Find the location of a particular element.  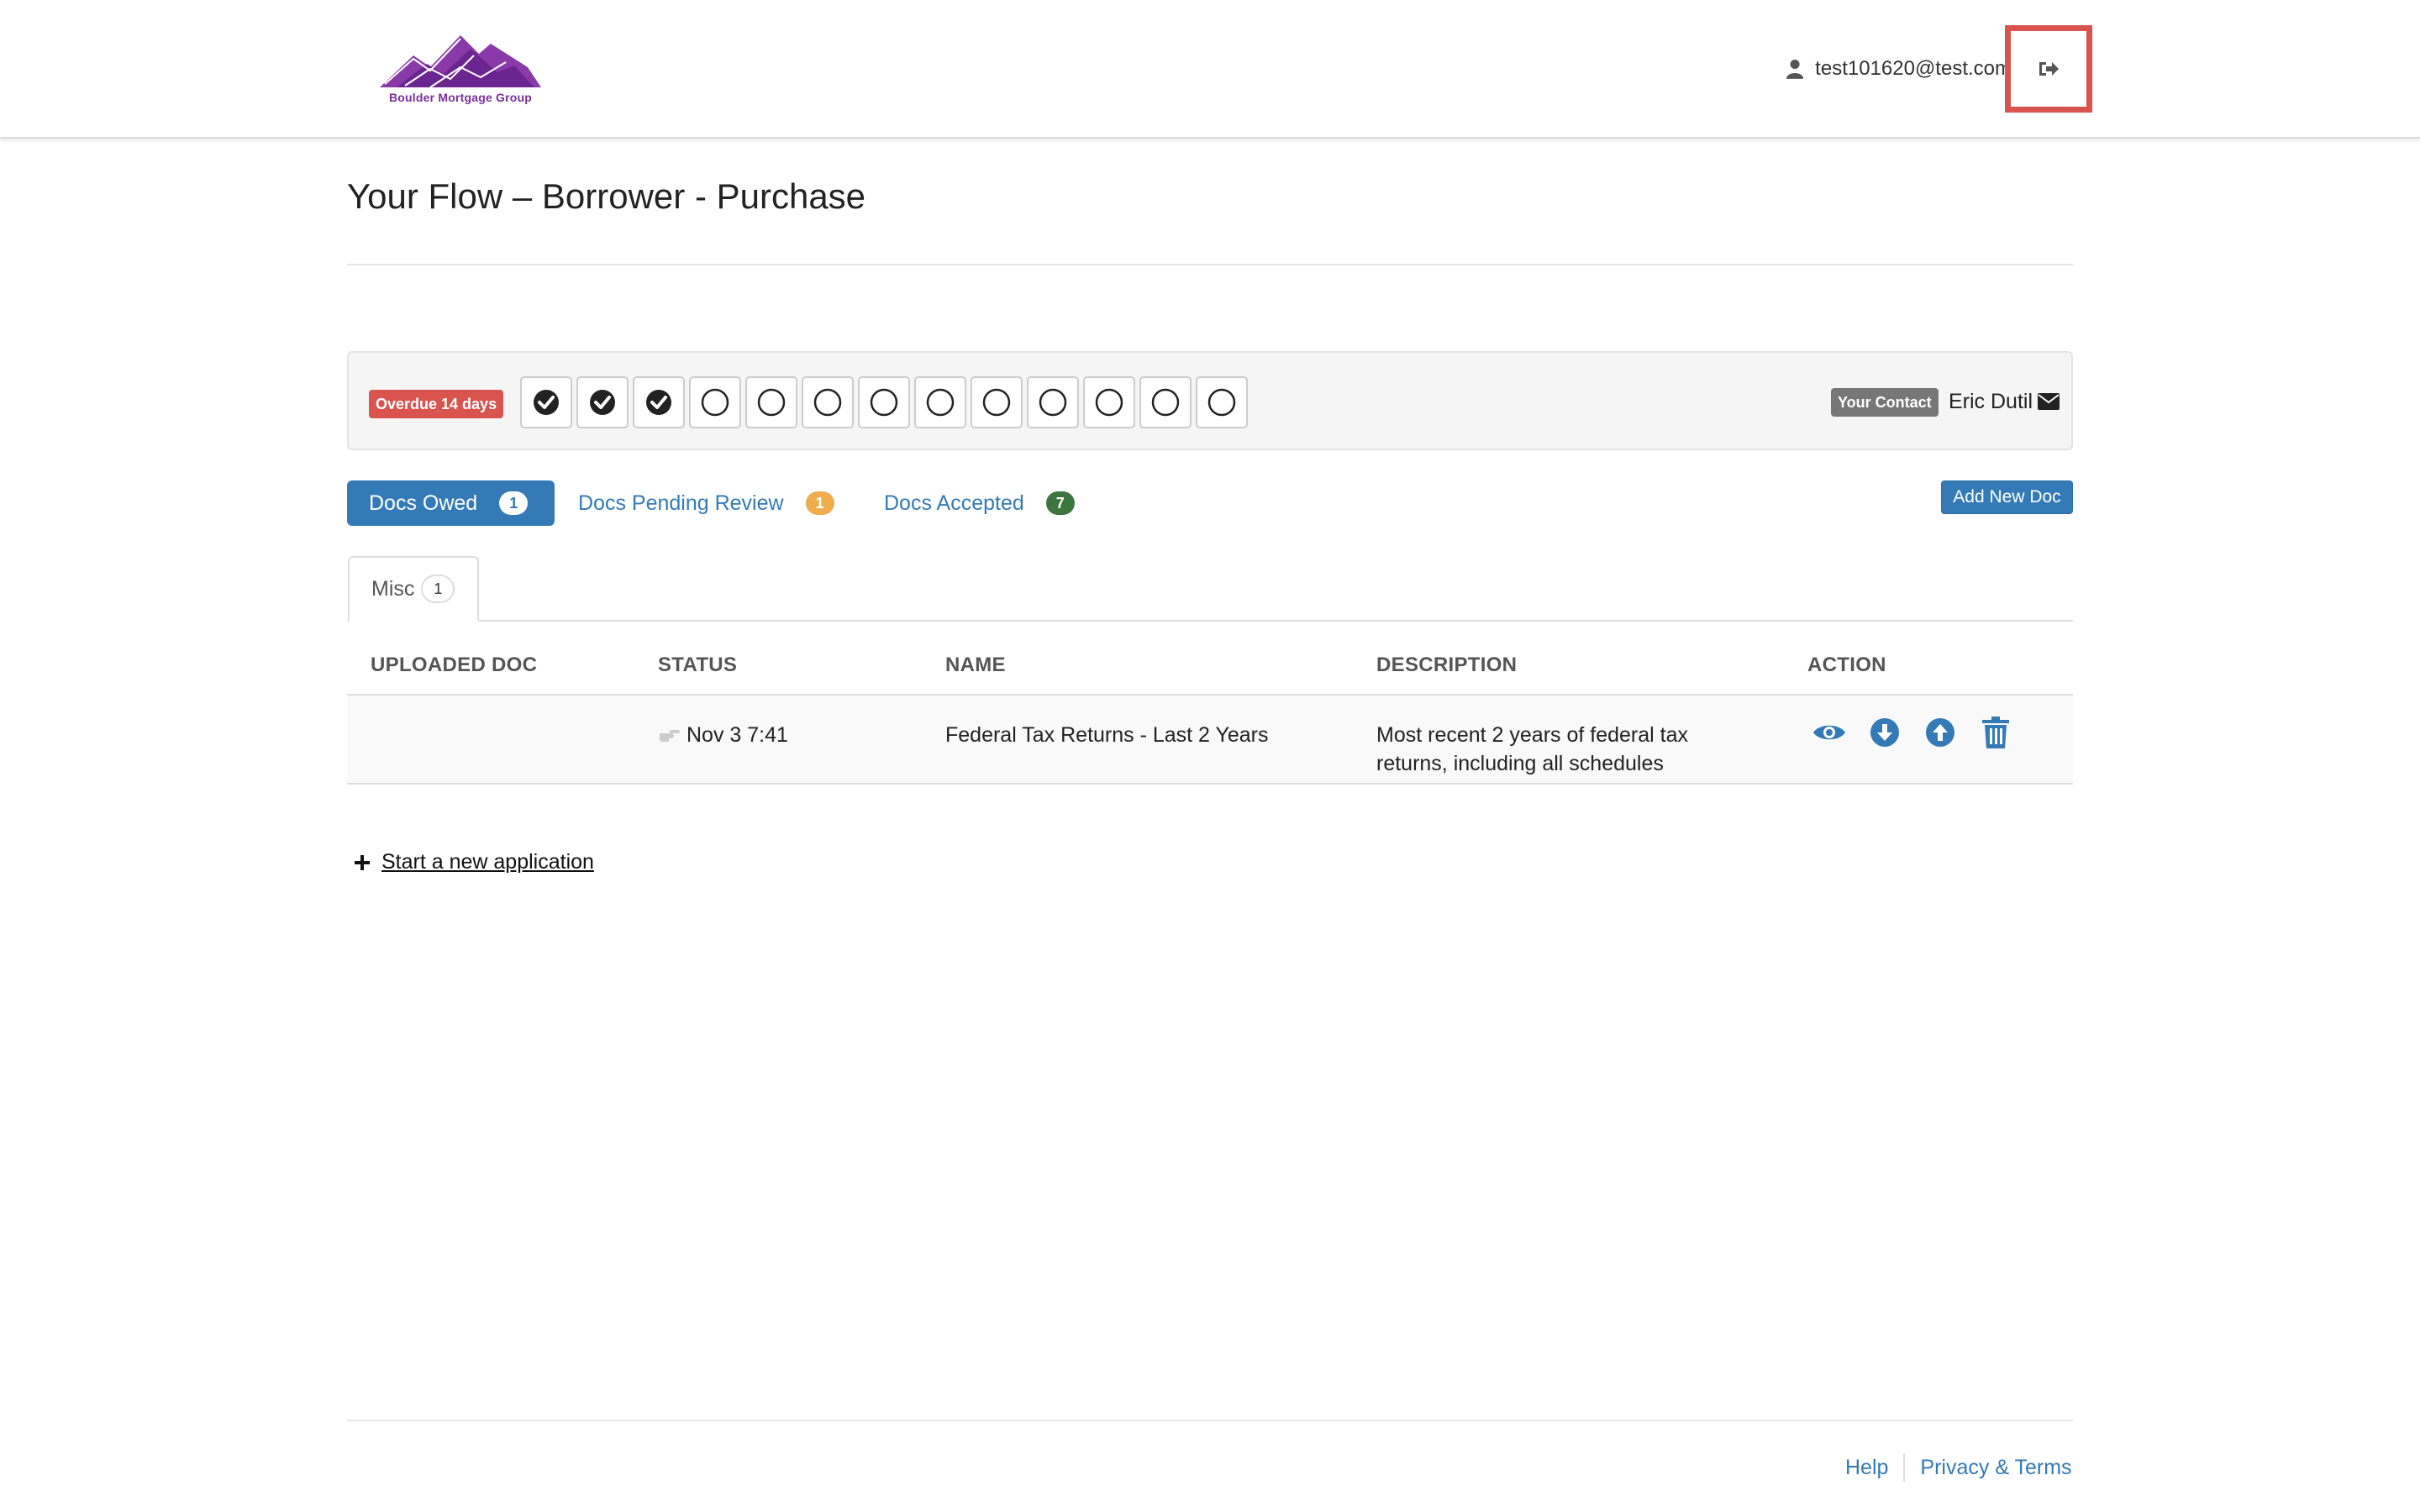

tab-docs-pending-review: Docs Pending Review 1 is located at coordinates (706, 503).